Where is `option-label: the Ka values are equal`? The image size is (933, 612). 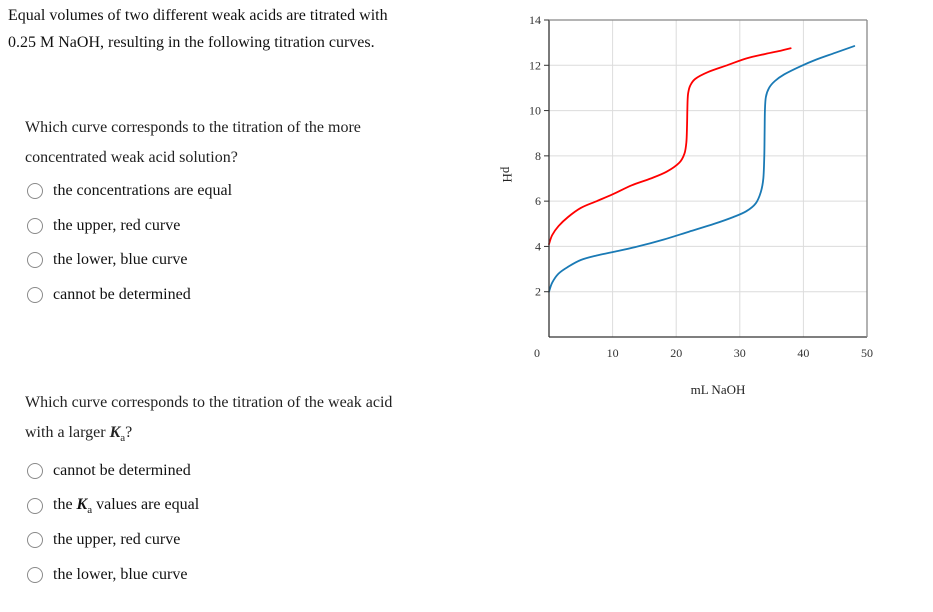
option-label: the Ka values are equal is located at coordinates (126, 506).